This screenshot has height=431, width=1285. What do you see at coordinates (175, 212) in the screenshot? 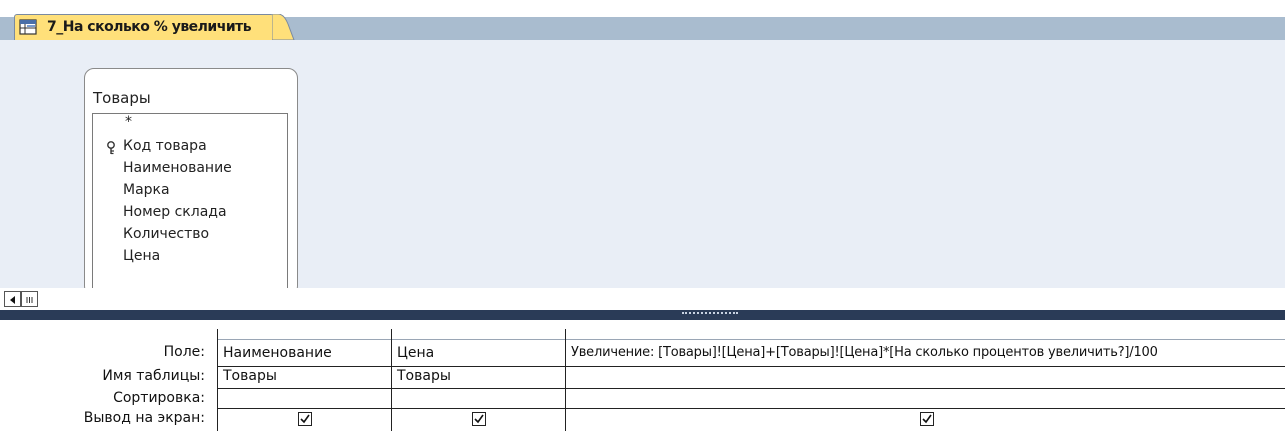
I see `field-item-nomer-sklada: Номер склада` at bounding box center [175, 212].